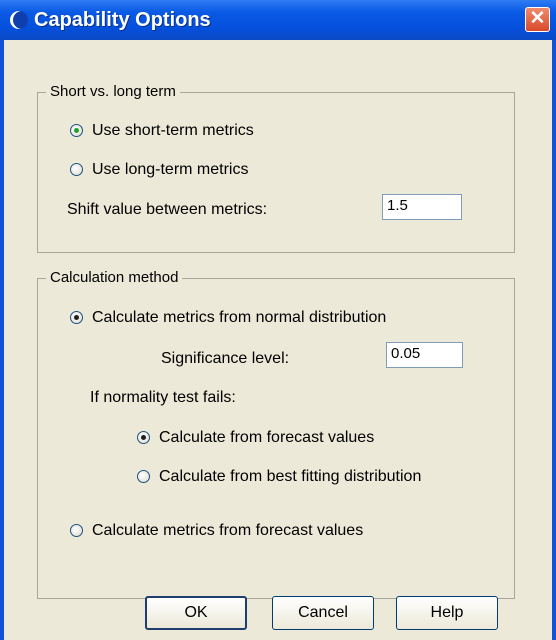 Image resolution: width=556 pixels, height=640 pixels. What do you see at coordinates (113, 91) in the screenshot?
I see `group-legend-short-long: Short vs. long term` at bounding box center [113, 91].